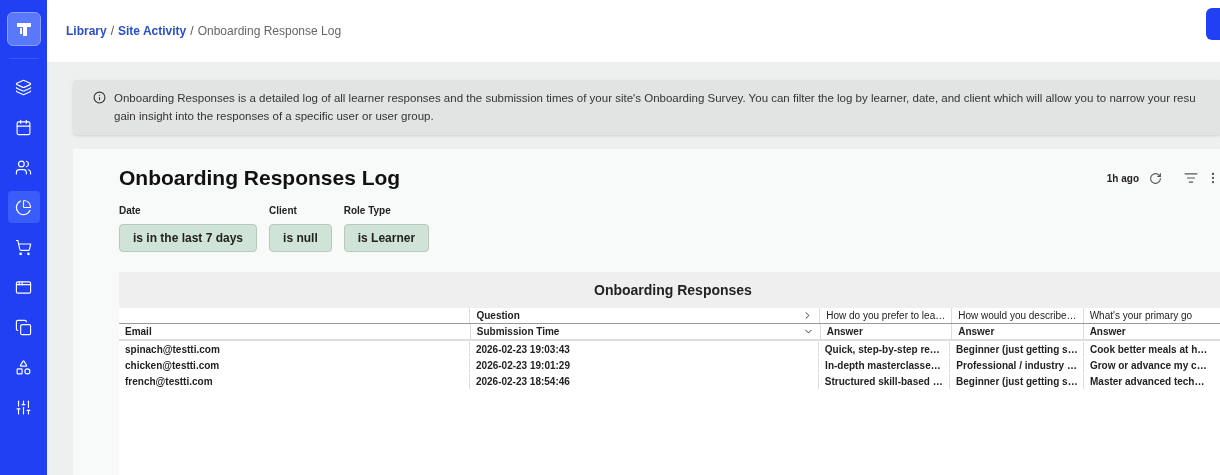  What do you see at coordinates (655, 98) in the screenshot?
I see `info-text: Onboarding Responses is a detailed log of all learner responses and the submission times of your site's Onboarding Survey. You can filter the log by learner, date, and client which will allow you to narrow your resu` at bounding box center [655, 98].